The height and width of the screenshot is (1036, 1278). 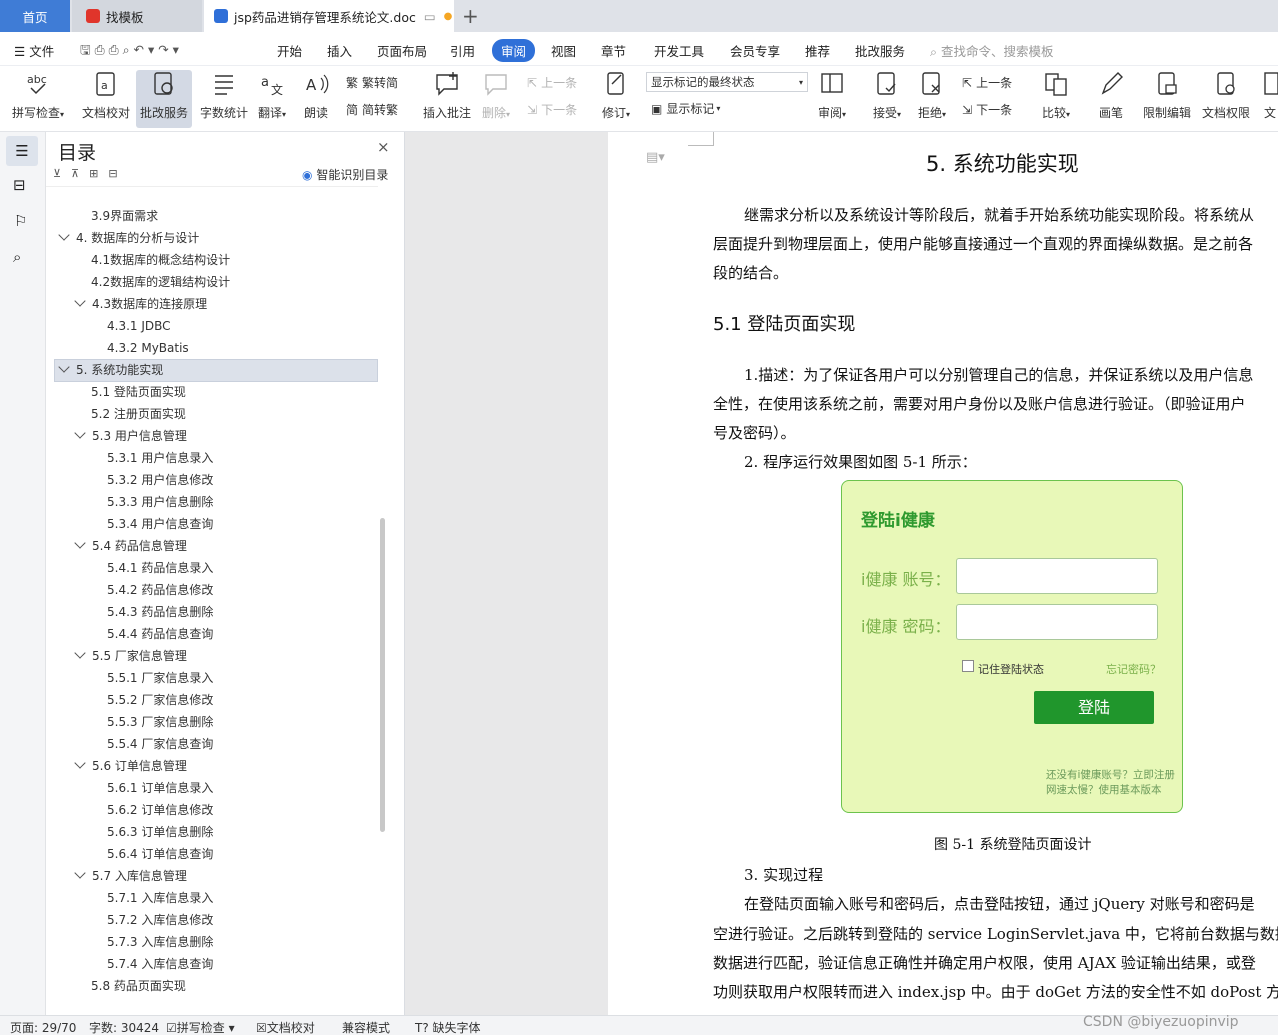 What do you see at coordinates (38, 95) in the screenshot?
I see `spell-check-button: abc 拼写检查▾` at bounding box center [38, 95].